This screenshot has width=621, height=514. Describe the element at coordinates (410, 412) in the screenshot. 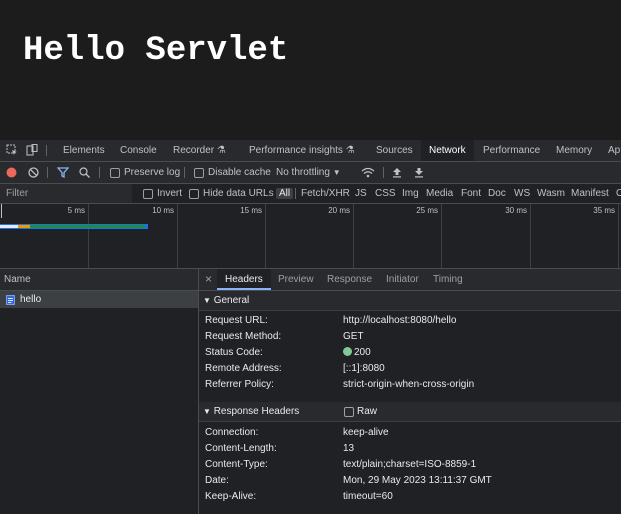

I see `response-headers-section-header: ▼ Response Headers Raw` at that location.